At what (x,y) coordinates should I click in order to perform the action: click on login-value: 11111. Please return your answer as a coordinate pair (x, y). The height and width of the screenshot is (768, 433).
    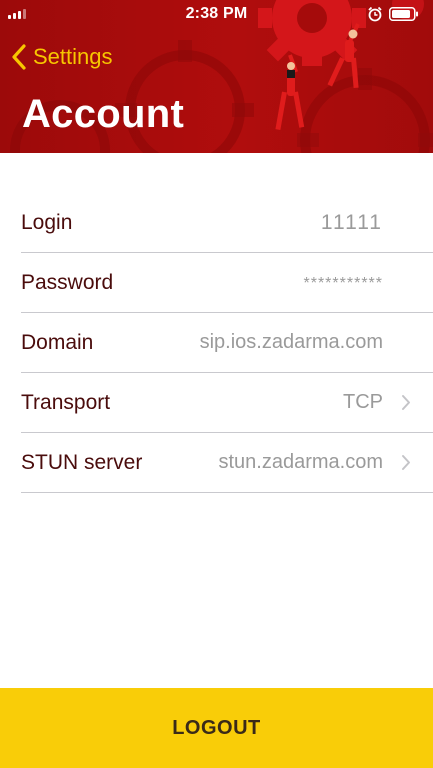
    Looking at the image, I should click on (352, 223).